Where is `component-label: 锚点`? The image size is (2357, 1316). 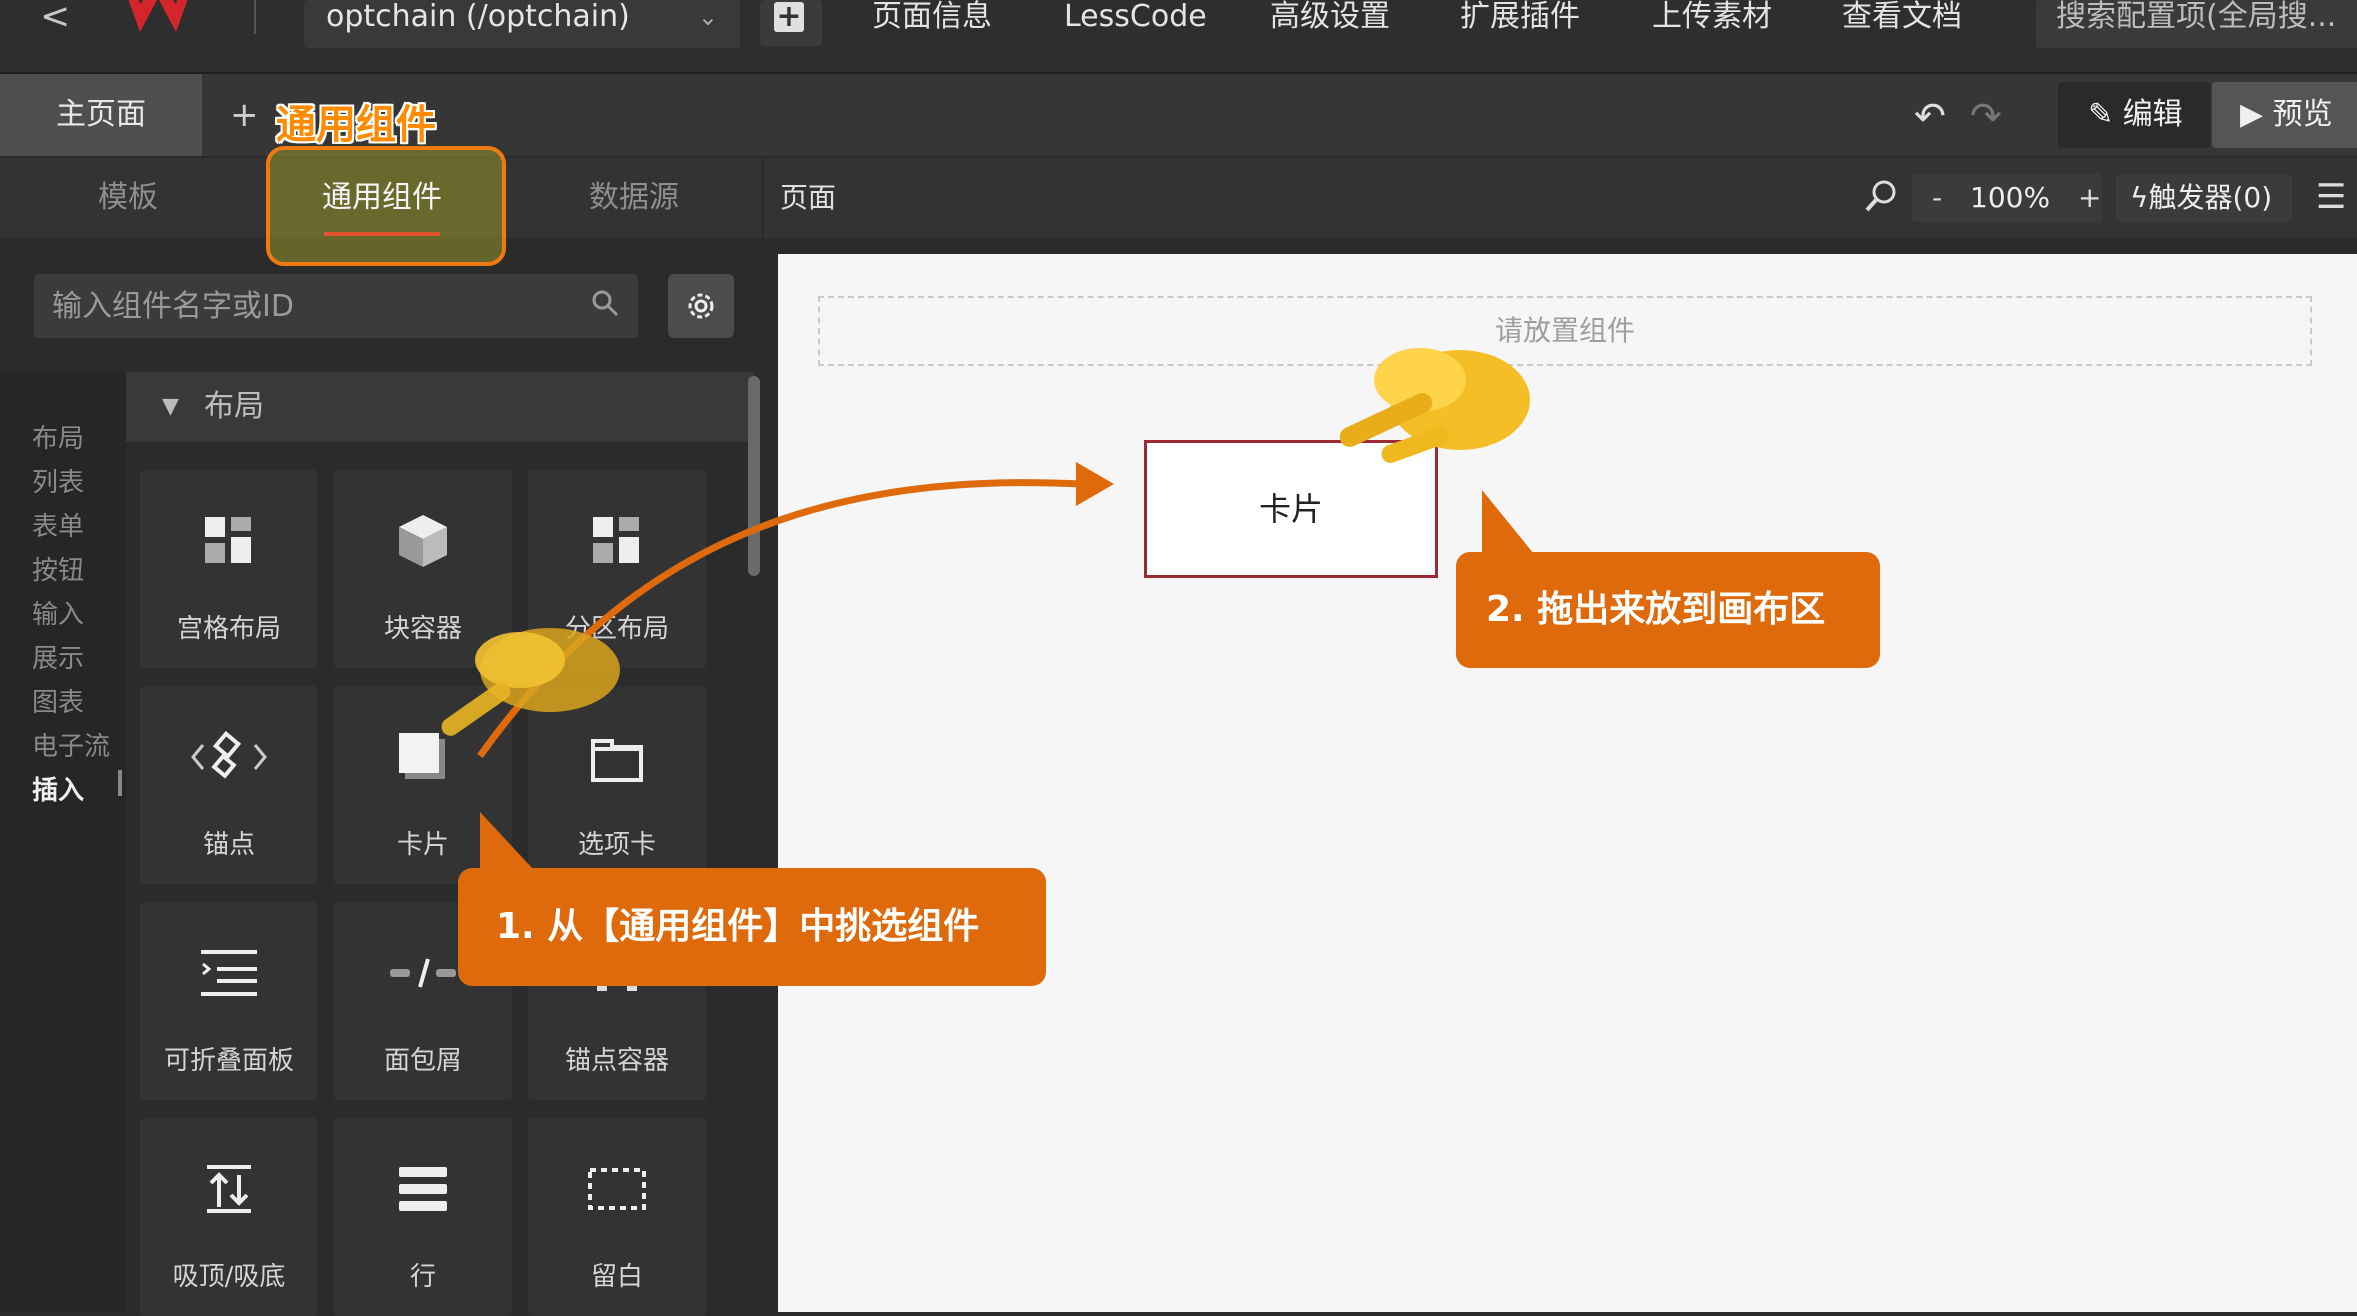 component-label: 锚点 is located at coordinates (228, 845).